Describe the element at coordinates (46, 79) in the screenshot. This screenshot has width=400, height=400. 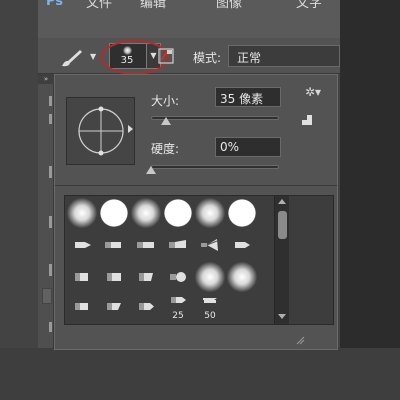
I see `collapse-panel-icon: »` at that location.